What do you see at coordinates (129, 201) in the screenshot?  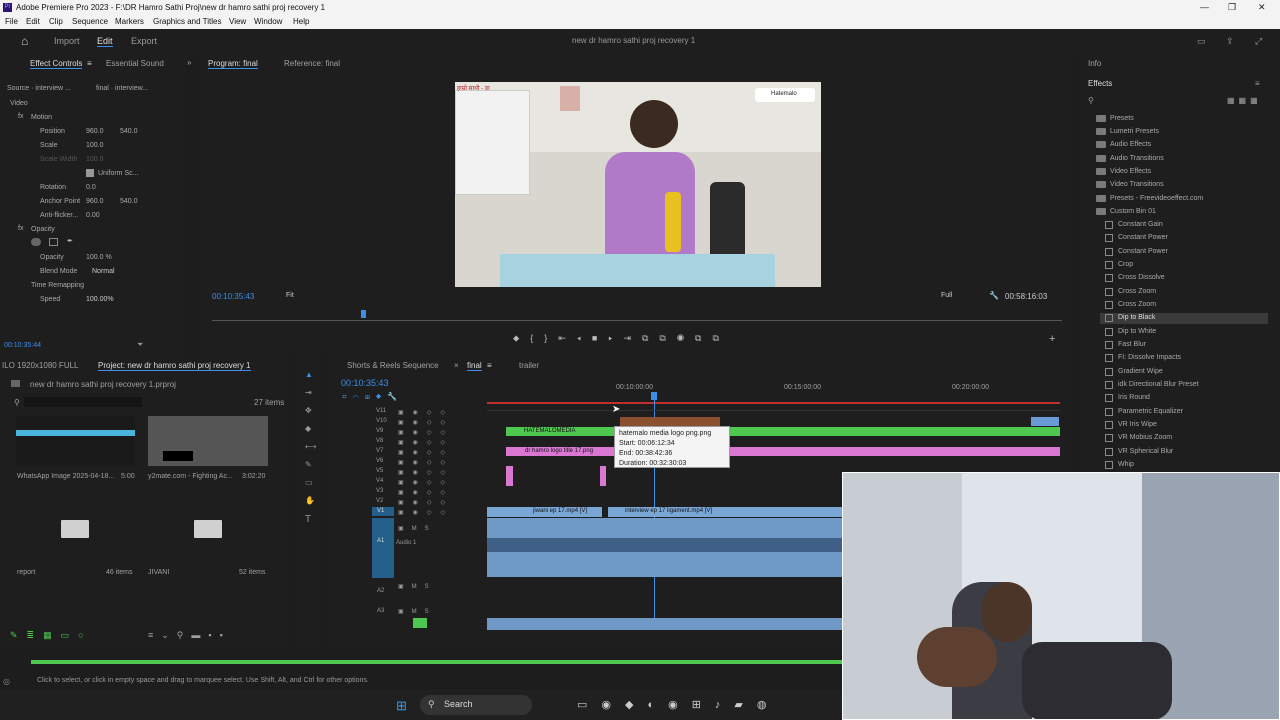 I see `anchor-y-value: 540.0` at bounding box center [129, 201].